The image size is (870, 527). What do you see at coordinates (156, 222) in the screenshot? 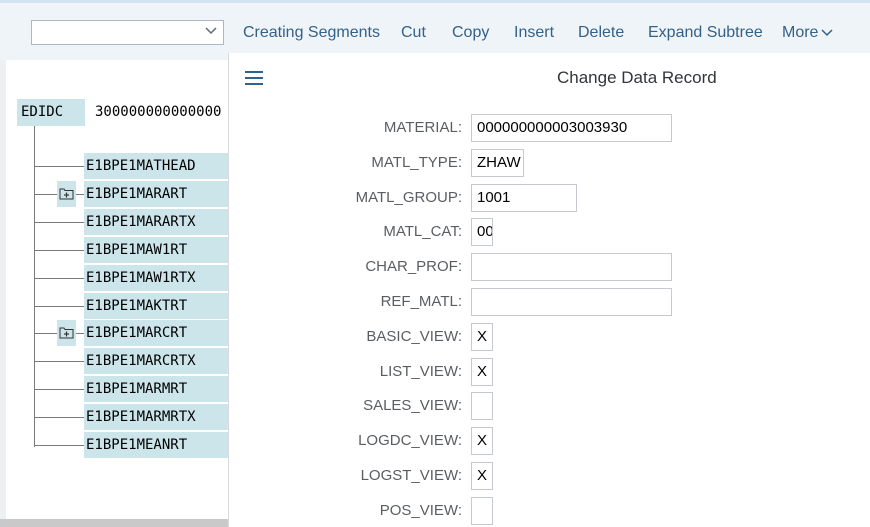
I see `tree-node-label: E1BPE1MARARTX` at bounding box center [156, 222].